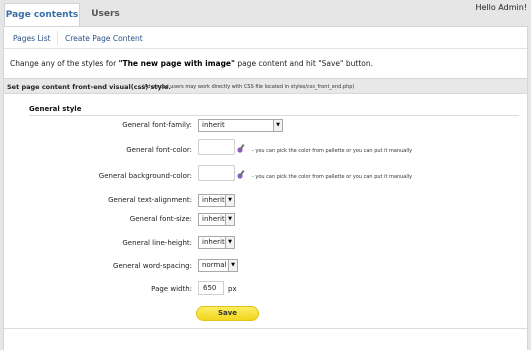 The width and height of the screenshot is (531, 350). I want to click on intro-prefix: Change any of the styles for, so click(64, 63).